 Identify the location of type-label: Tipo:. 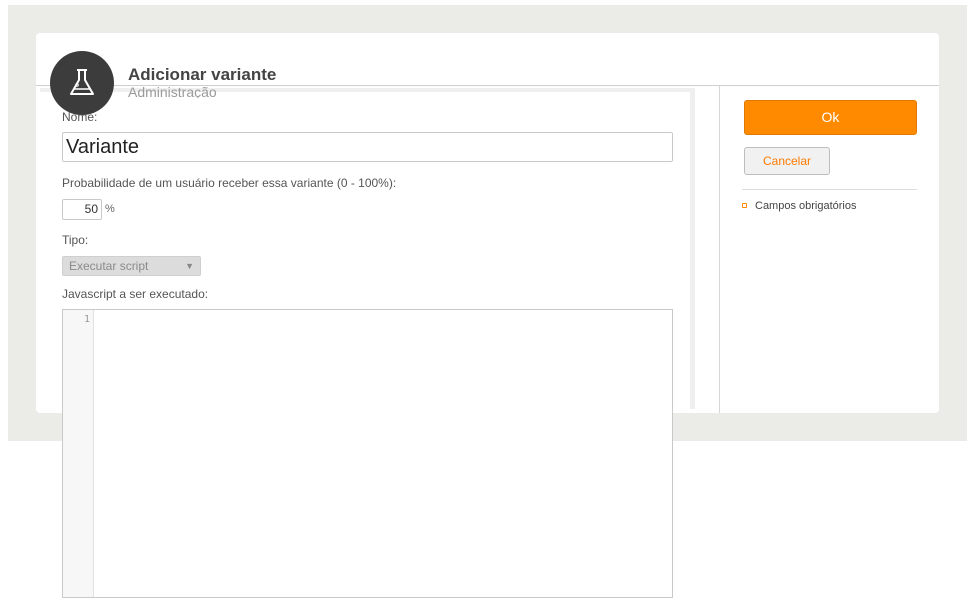
(75, 240).